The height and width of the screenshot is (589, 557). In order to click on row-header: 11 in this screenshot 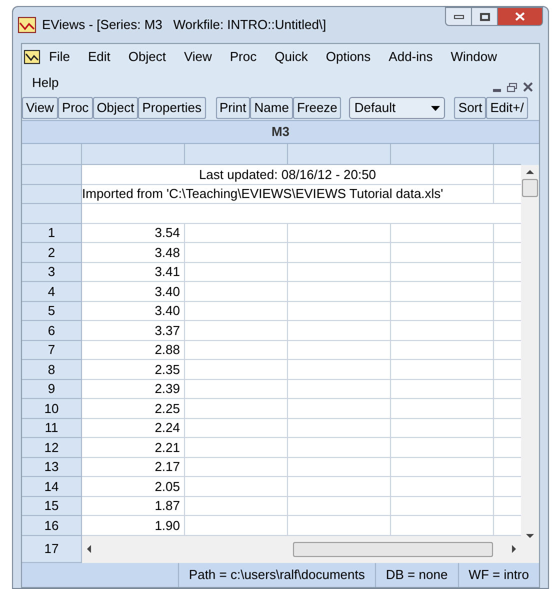, I will do `click(52, 428)`.